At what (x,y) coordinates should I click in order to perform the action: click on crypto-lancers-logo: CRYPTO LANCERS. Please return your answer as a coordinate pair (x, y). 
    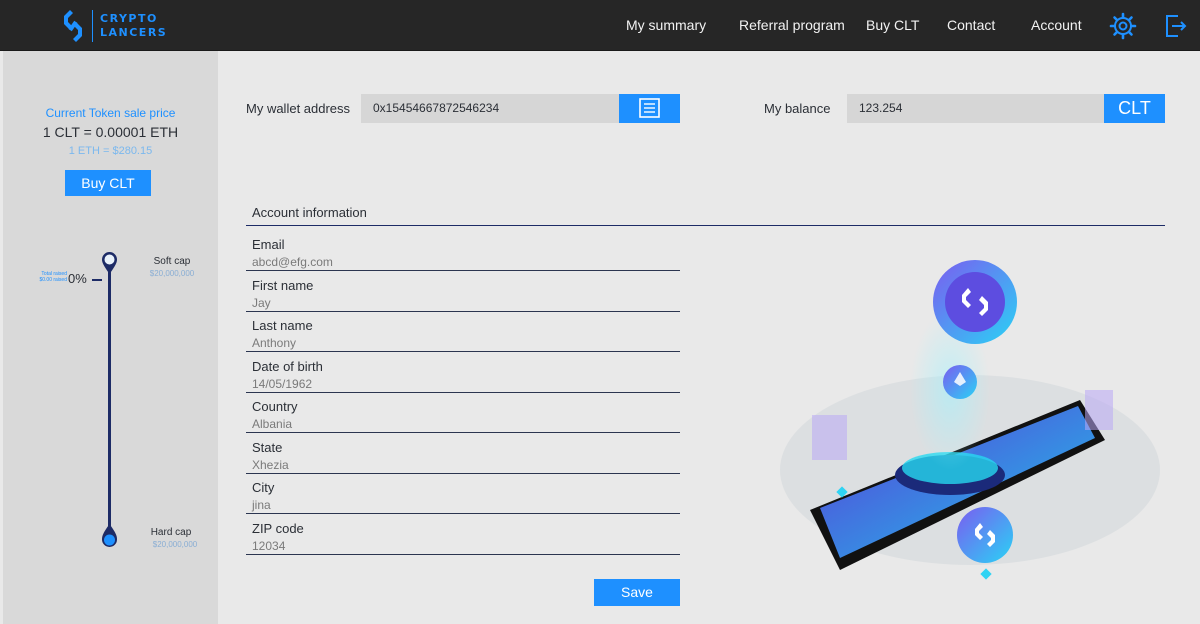
    Looking at the image, I should click on (115, 26).